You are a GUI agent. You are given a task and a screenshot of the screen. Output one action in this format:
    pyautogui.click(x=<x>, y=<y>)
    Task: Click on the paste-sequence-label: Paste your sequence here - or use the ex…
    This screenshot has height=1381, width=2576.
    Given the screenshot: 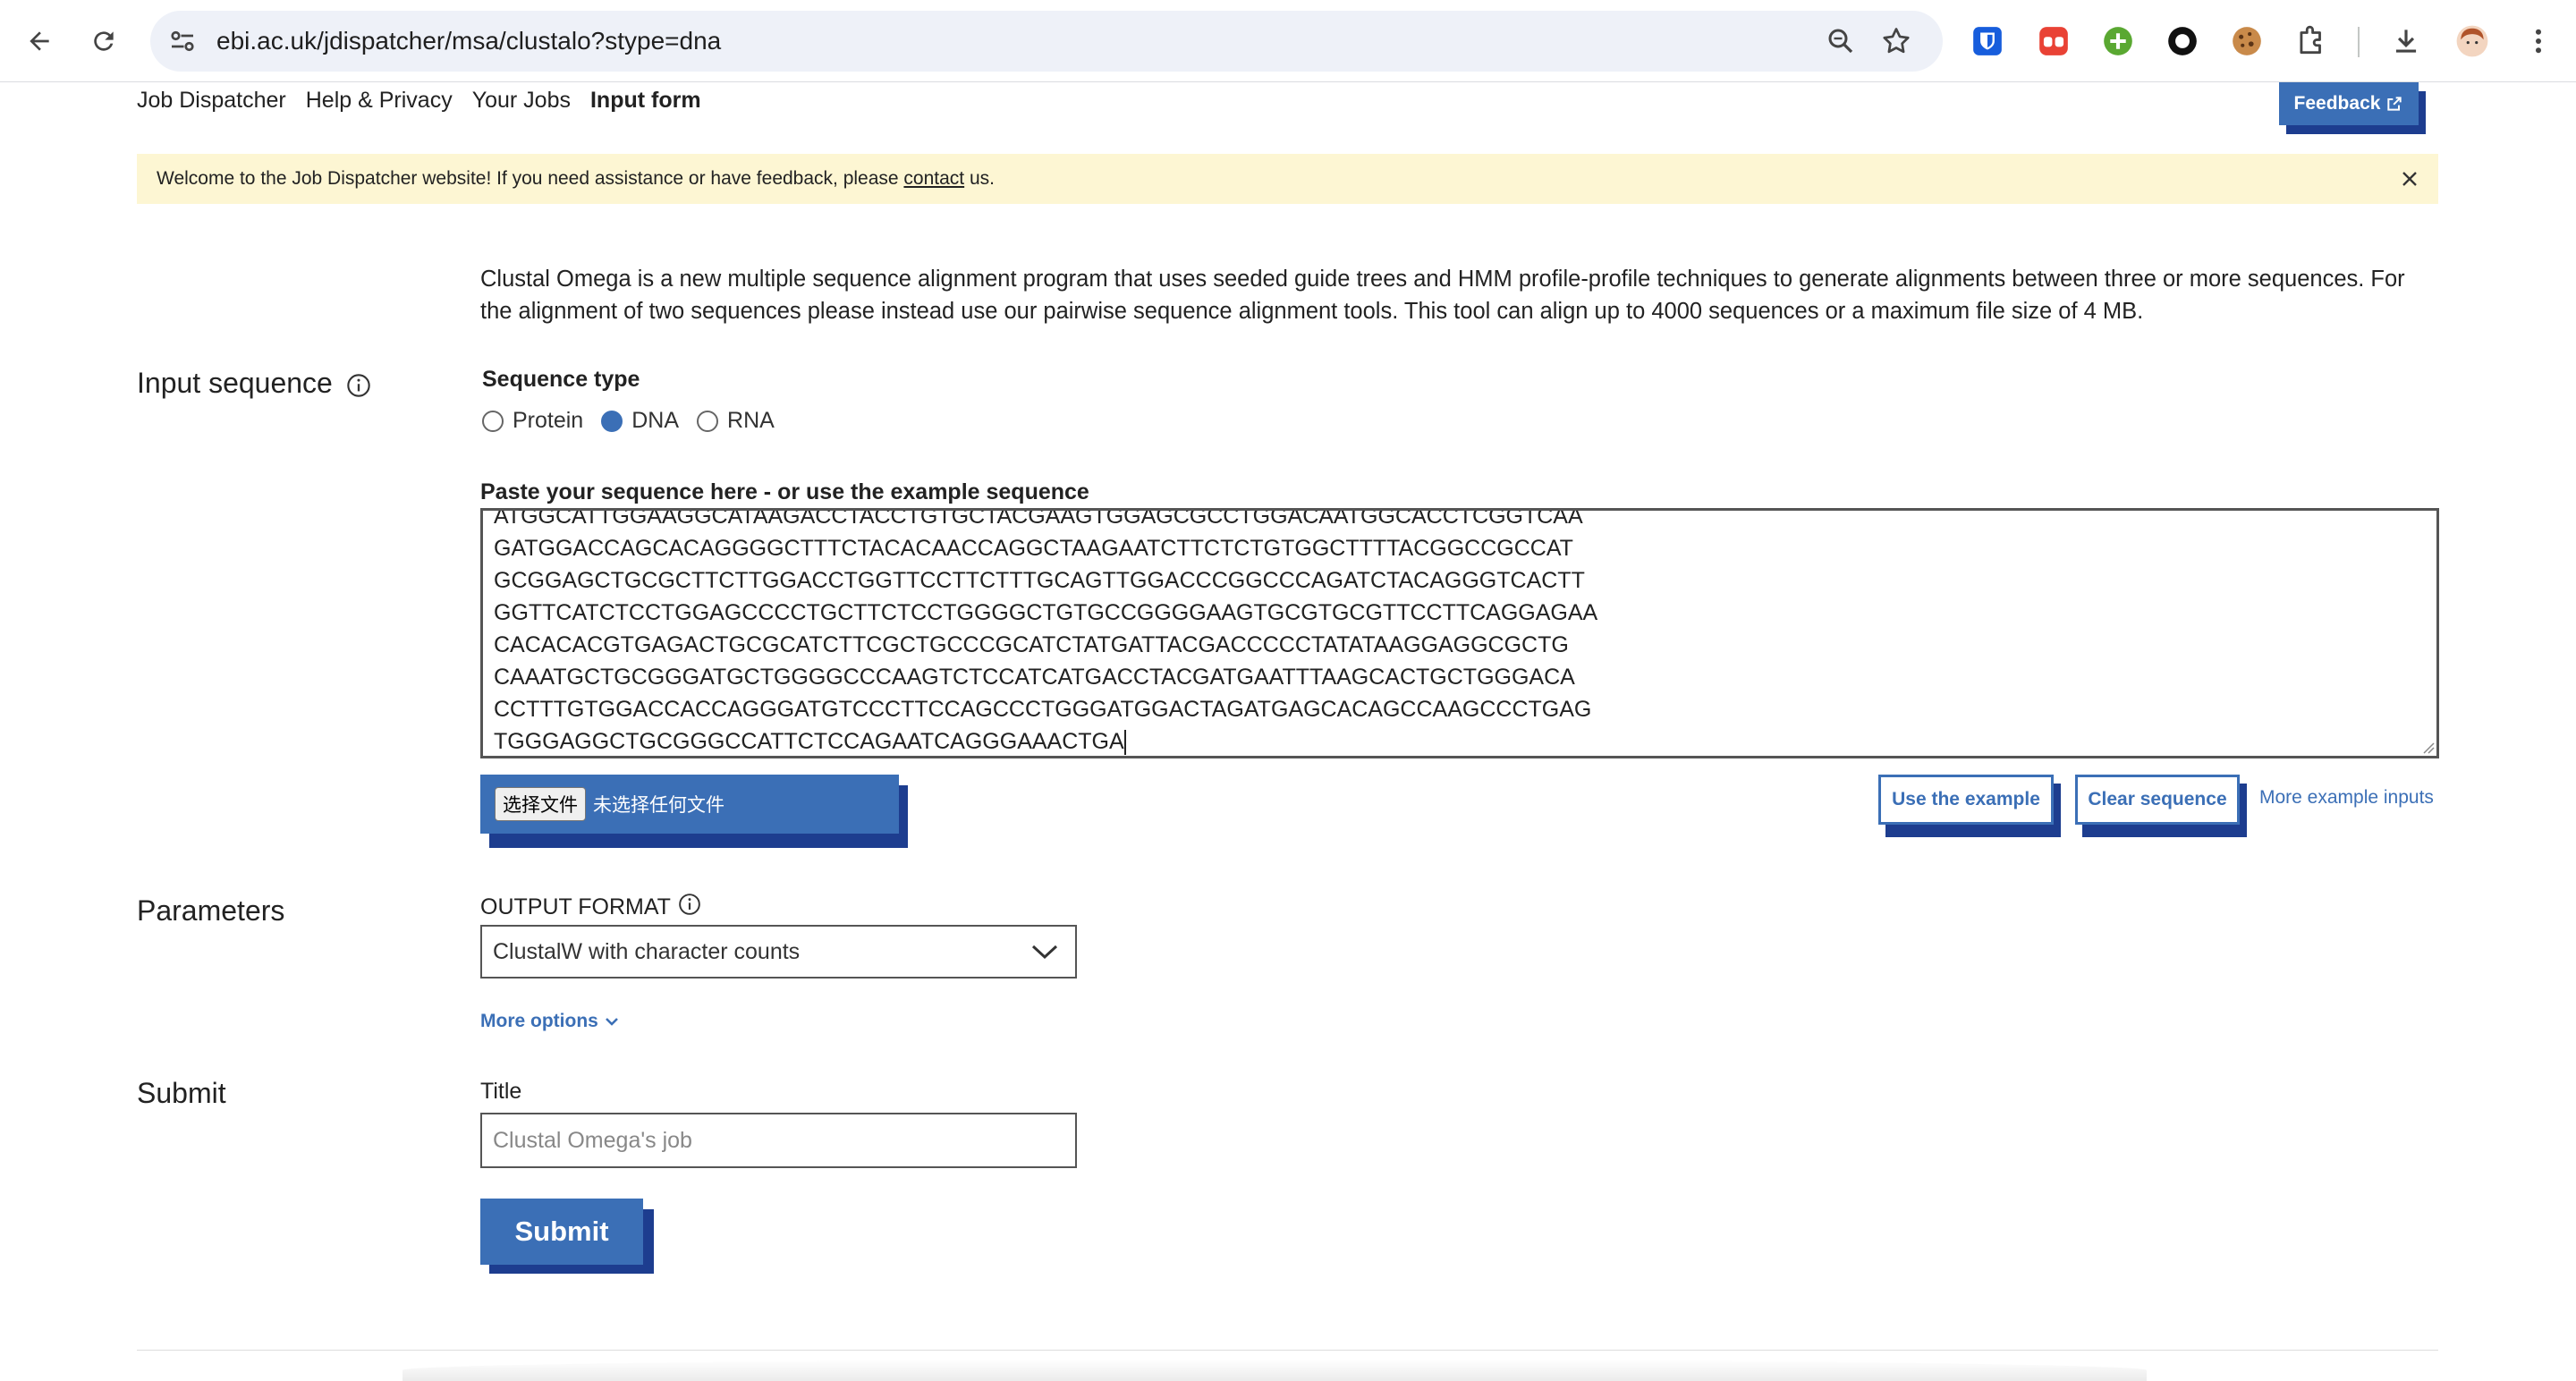 What is the action you would take?
    pyautogui.click(x=784, y=491)
    